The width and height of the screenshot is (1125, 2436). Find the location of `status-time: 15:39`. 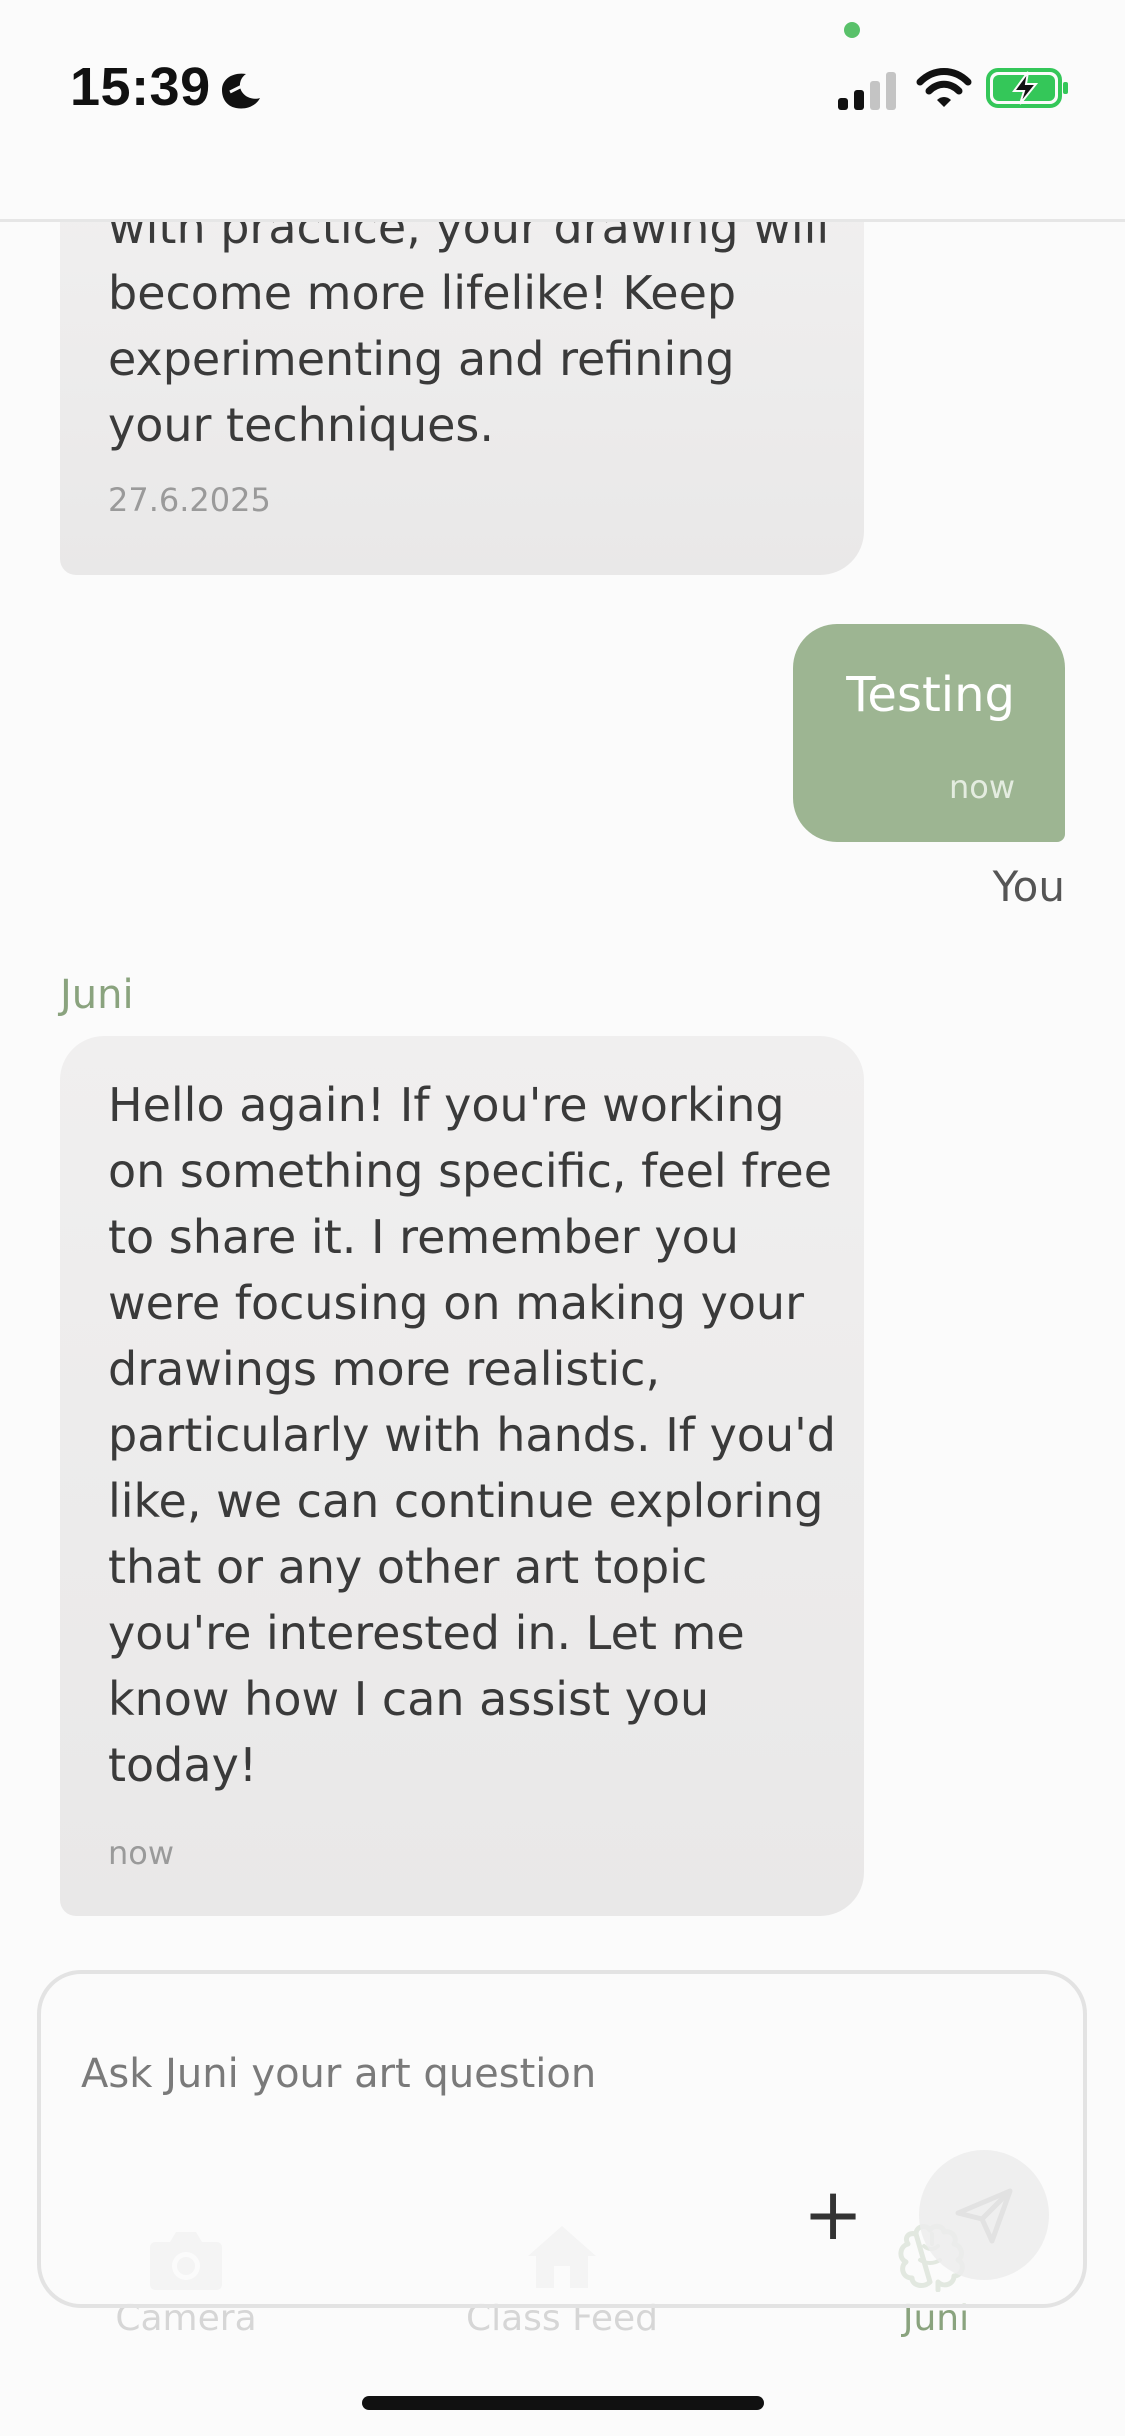

status-time: 15:39 is located at coordinates (140, 87).